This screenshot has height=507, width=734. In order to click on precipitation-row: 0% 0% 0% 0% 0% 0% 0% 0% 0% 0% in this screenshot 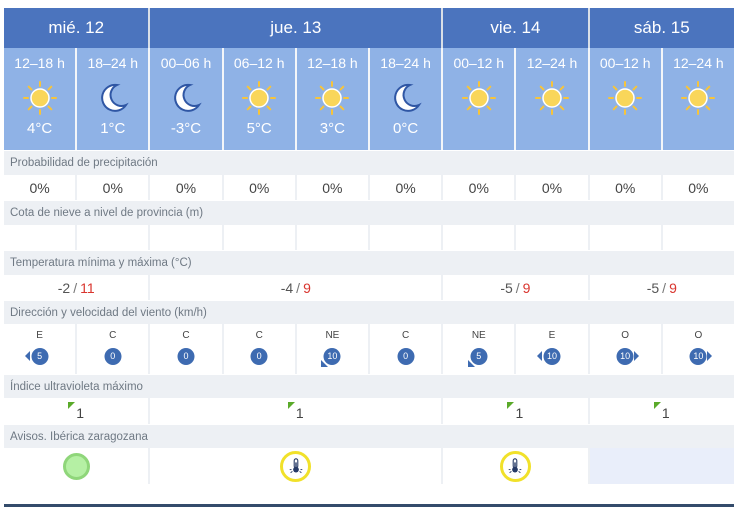, I will do `click(369, 187)`.